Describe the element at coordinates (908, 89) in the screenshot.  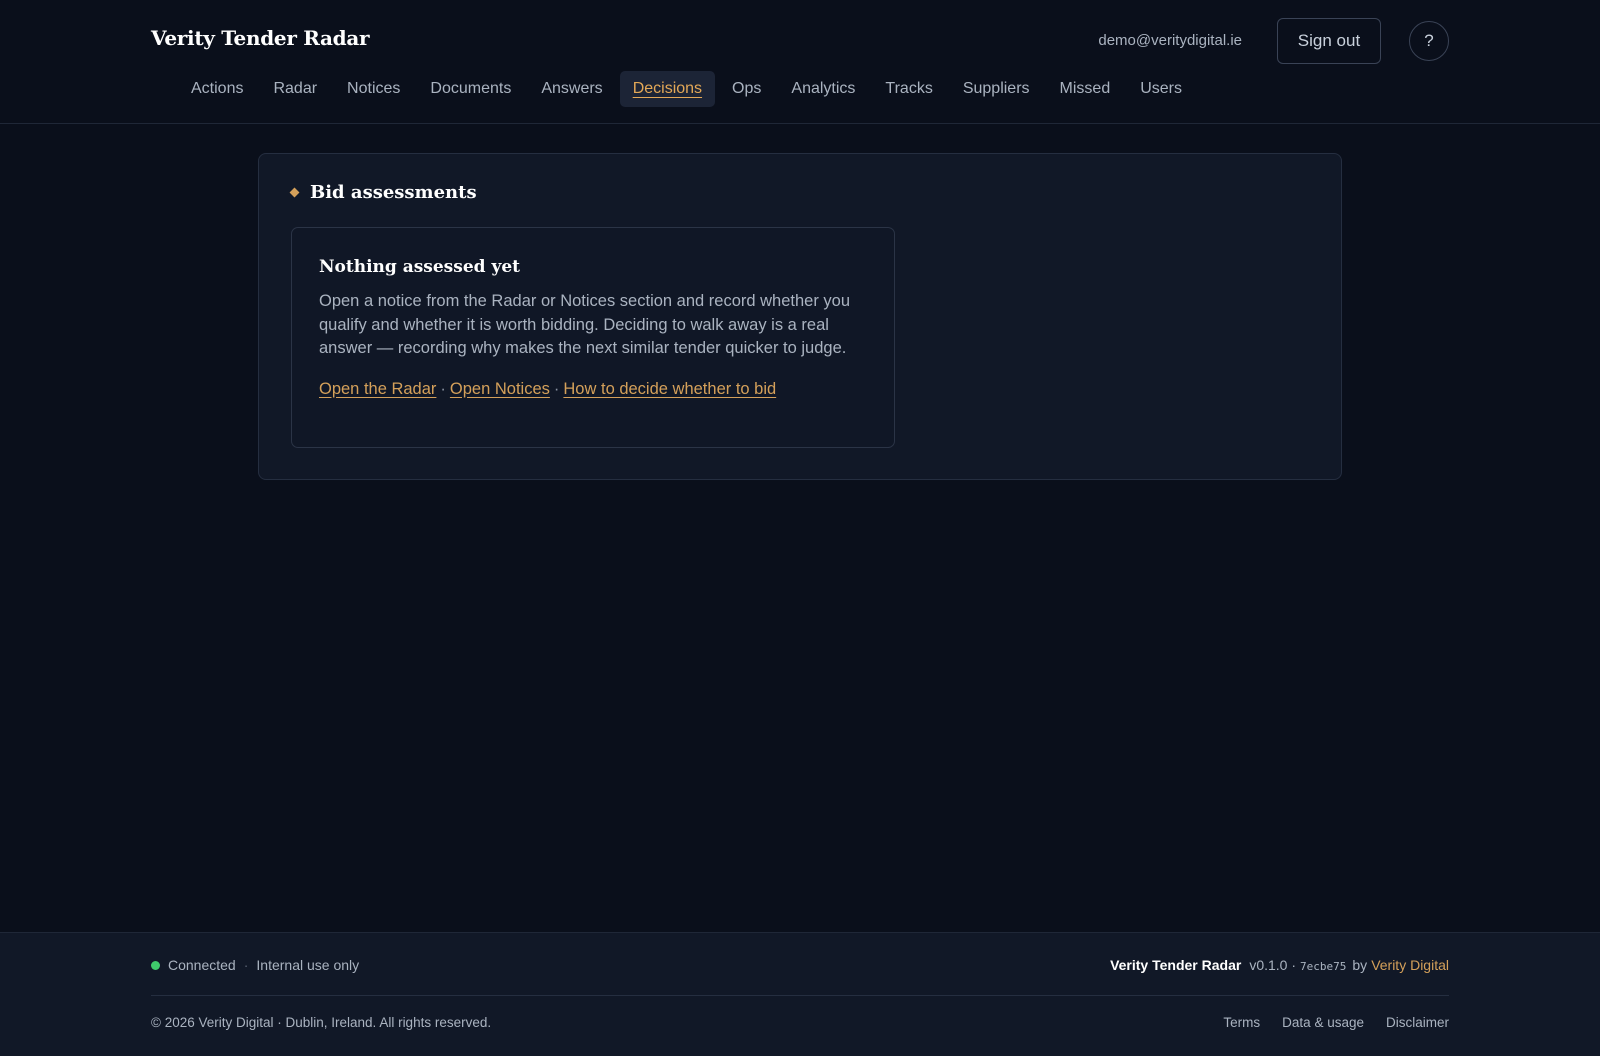
I see `nav-item-tracks: Tracks` at that location.